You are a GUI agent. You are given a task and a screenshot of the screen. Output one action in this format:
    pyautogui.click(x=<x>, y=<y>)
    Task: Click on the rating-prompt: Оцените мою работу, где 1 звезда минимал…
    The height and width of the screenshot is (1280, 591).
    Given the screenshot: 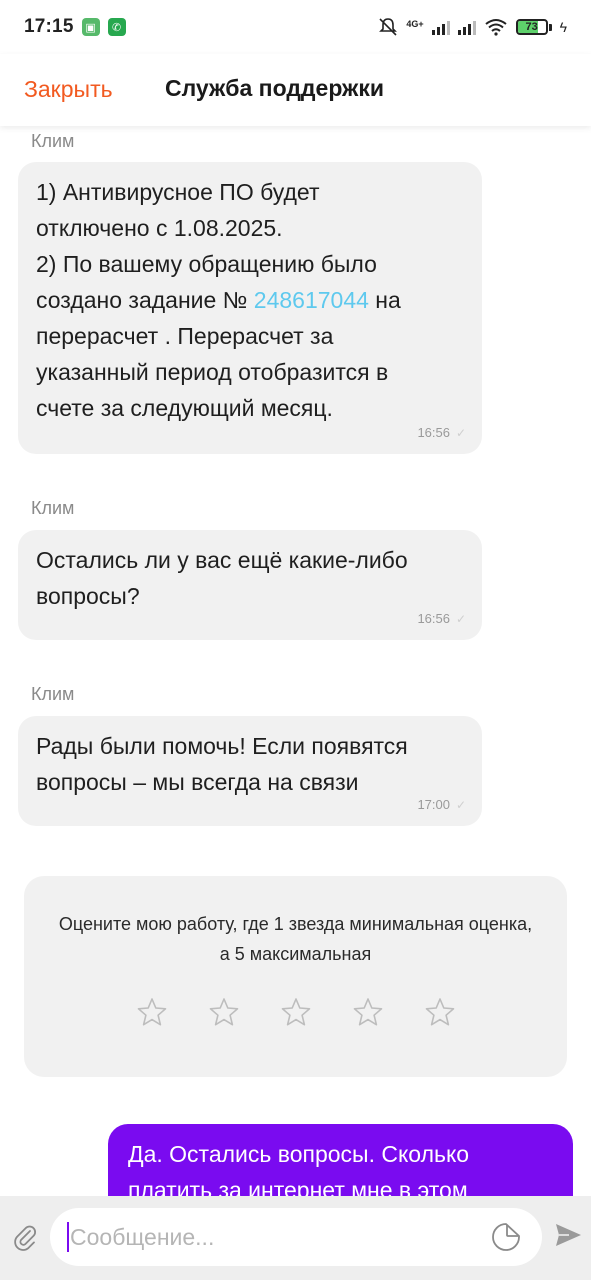 What is the action you would take?
    pyautogui.click(x=295, y=939)
    